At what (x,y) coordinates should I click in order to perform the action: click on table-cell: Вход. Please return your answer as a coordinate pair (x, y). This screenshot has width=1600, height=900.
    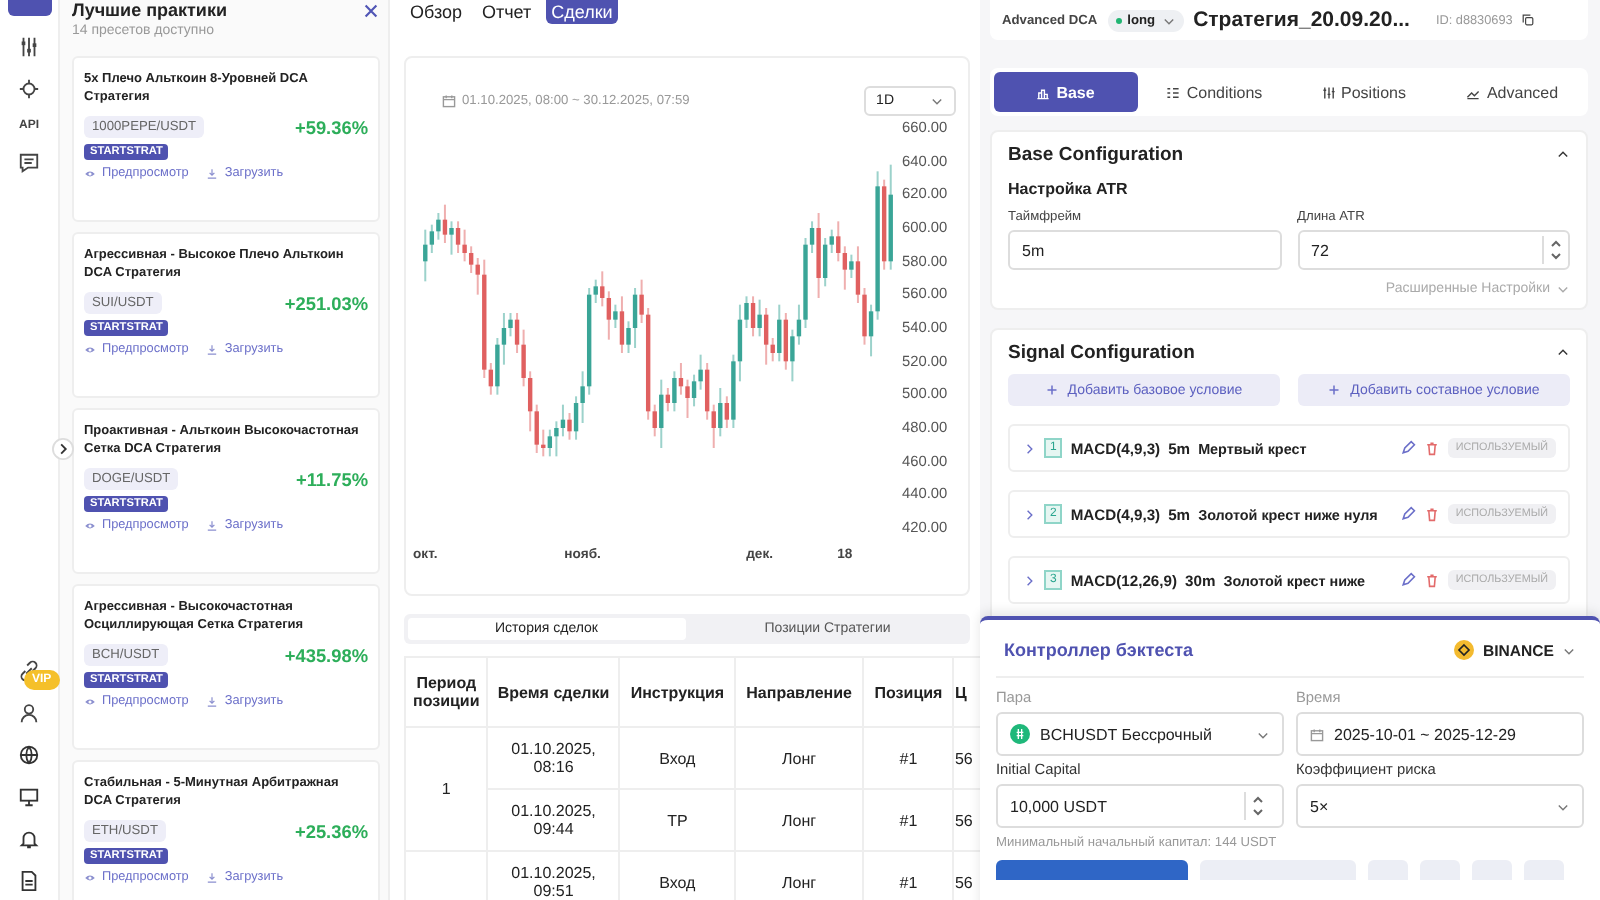
    Looking at the image, I should click on (677, 758).